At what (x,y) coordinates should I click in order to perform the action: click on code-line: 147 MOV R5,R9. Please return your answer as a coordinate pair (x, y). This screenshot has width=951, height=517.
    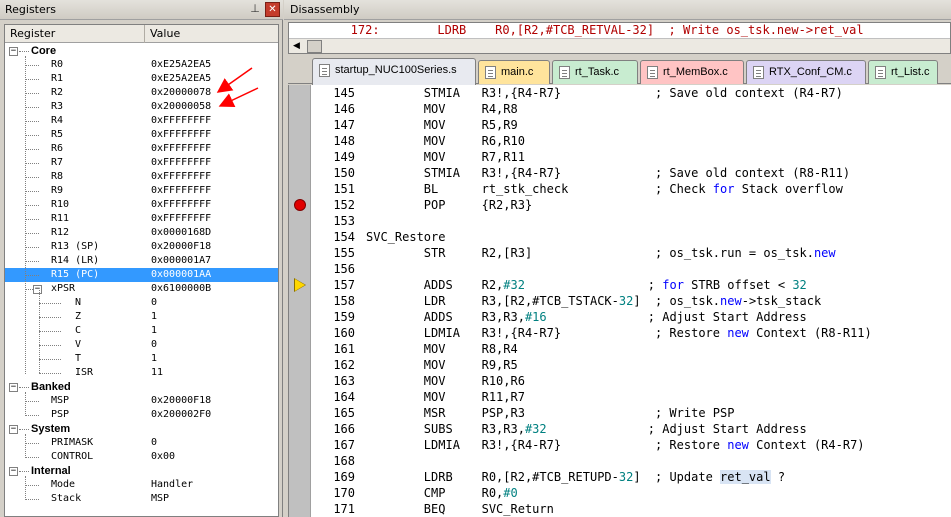
    Looking at the image, I should click on (631, 125).